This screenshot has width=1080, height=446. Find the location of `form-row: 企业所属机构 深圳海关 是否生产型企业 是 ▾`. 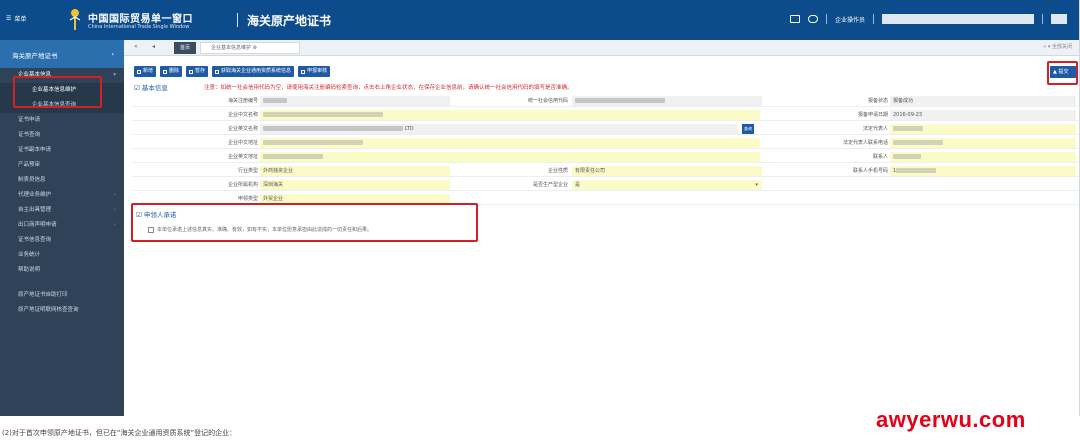

form-row: 企业所属机构 深圳海关 是否生产型企业 是 ▾ is located at coordinates (605, 185).